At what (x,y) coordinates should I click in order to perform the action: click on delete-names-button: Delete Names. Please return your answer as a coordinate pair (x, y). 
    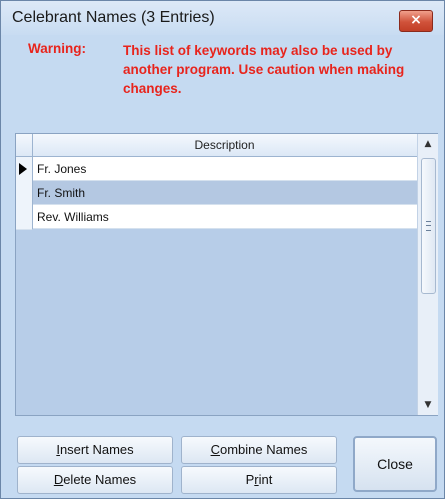
    Looking at the image, I should click on (95, 480).